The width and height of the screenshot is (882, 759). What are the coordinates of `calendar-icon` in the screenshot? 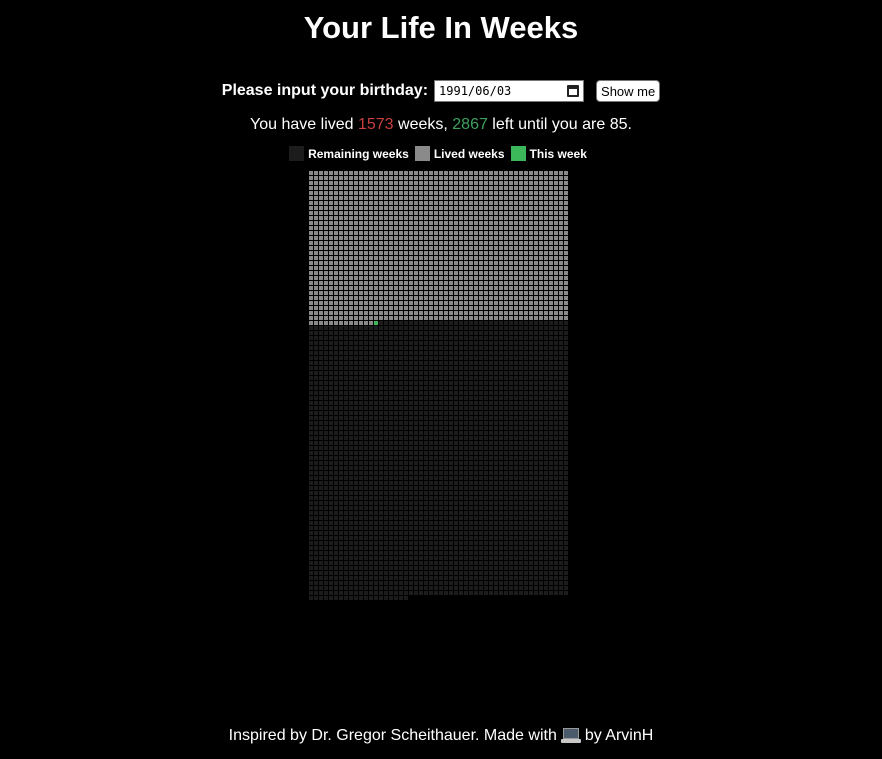 It's located at (573, 91).